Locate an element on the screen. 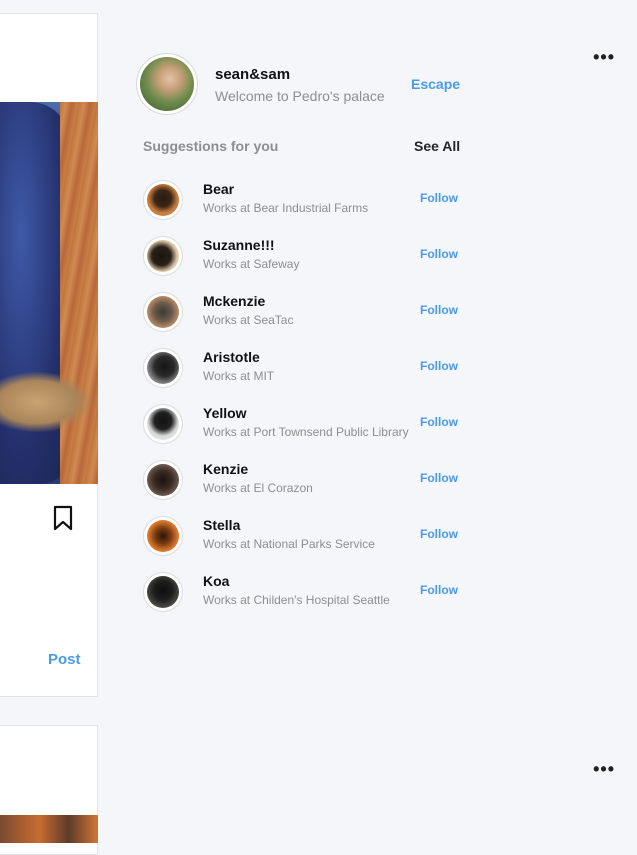 This screenshot has height=855, width=637. post-comment-button: Post is located at coordinates (64, 659).